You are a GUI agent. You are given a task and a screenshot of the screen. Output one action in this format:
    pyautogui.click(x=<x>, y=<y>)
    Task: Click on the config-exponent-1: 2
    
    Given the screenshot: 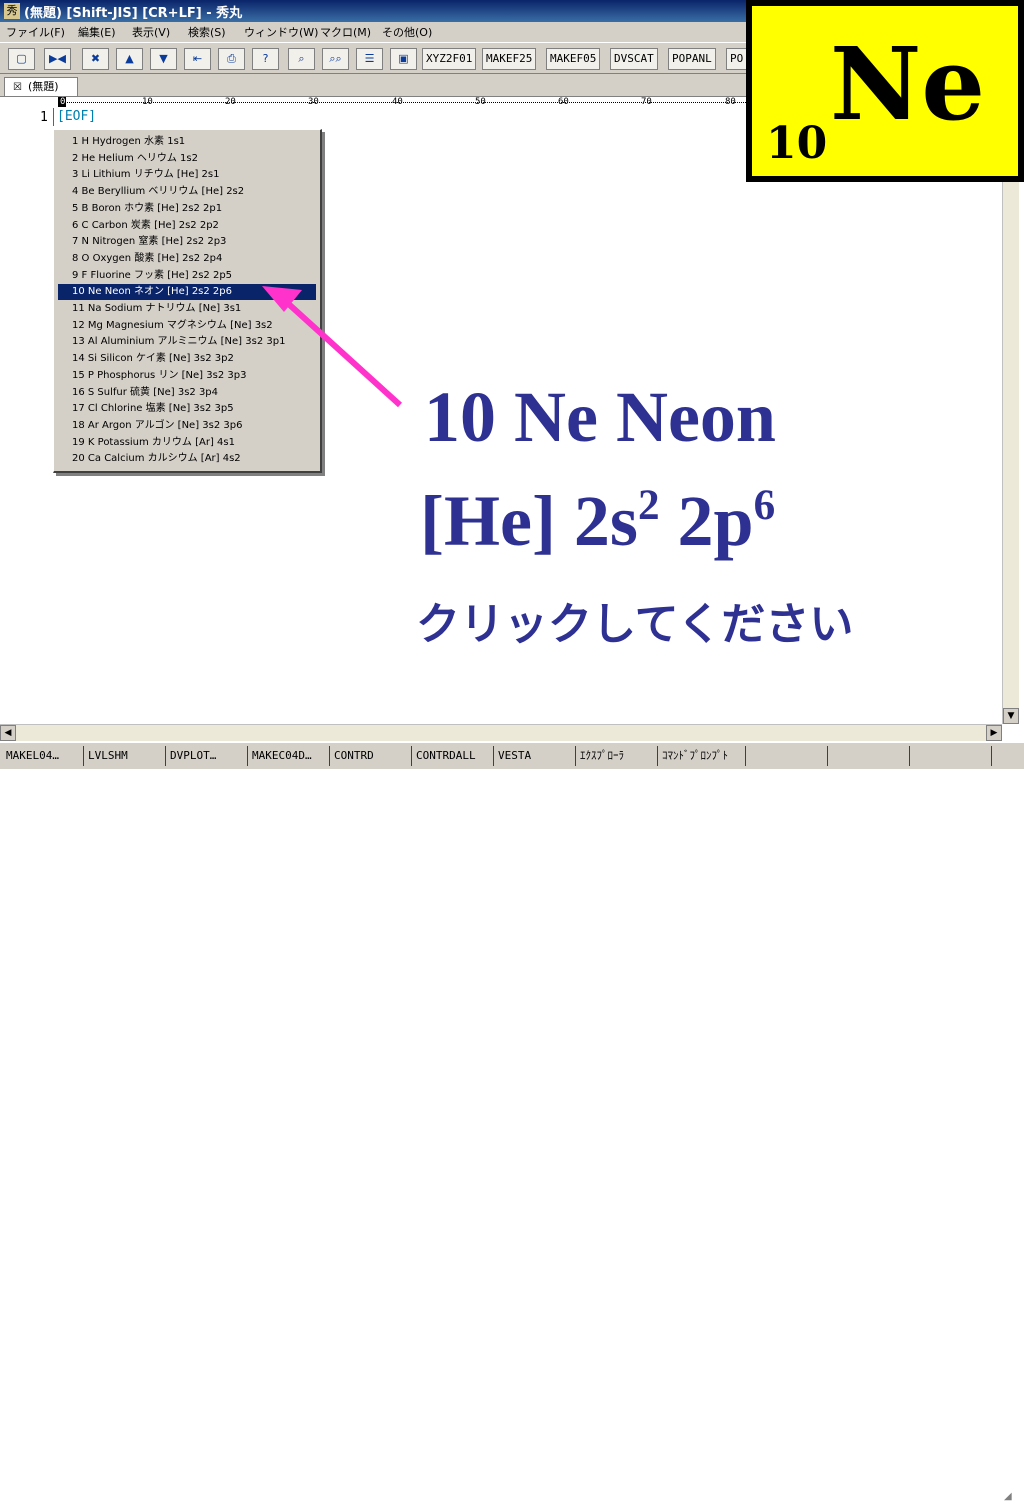 What is the action you would take?
    pyautogui.click(x=648, y=506)
    